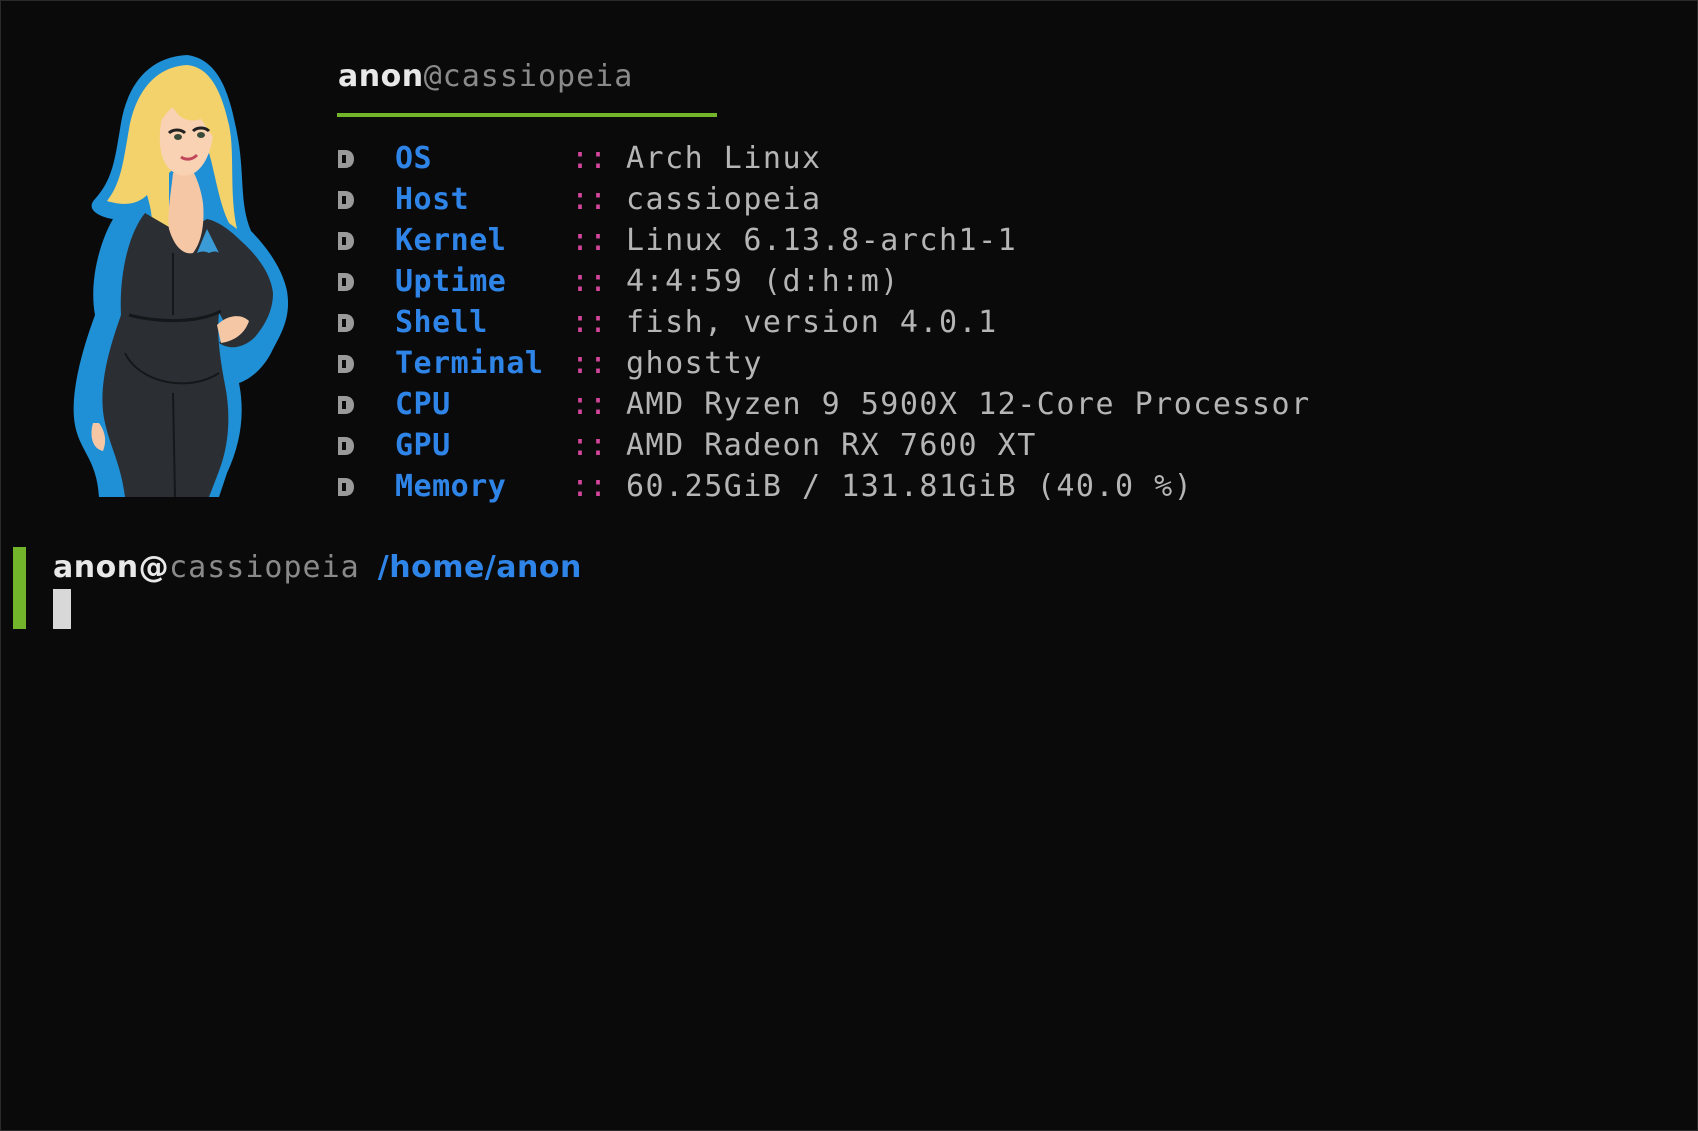 This screenshot has height=1131, width=1698. Describe the element at coordinates (812, 322) in the screenshot. I see `info-value: fish, version 4.0.1` at that location.